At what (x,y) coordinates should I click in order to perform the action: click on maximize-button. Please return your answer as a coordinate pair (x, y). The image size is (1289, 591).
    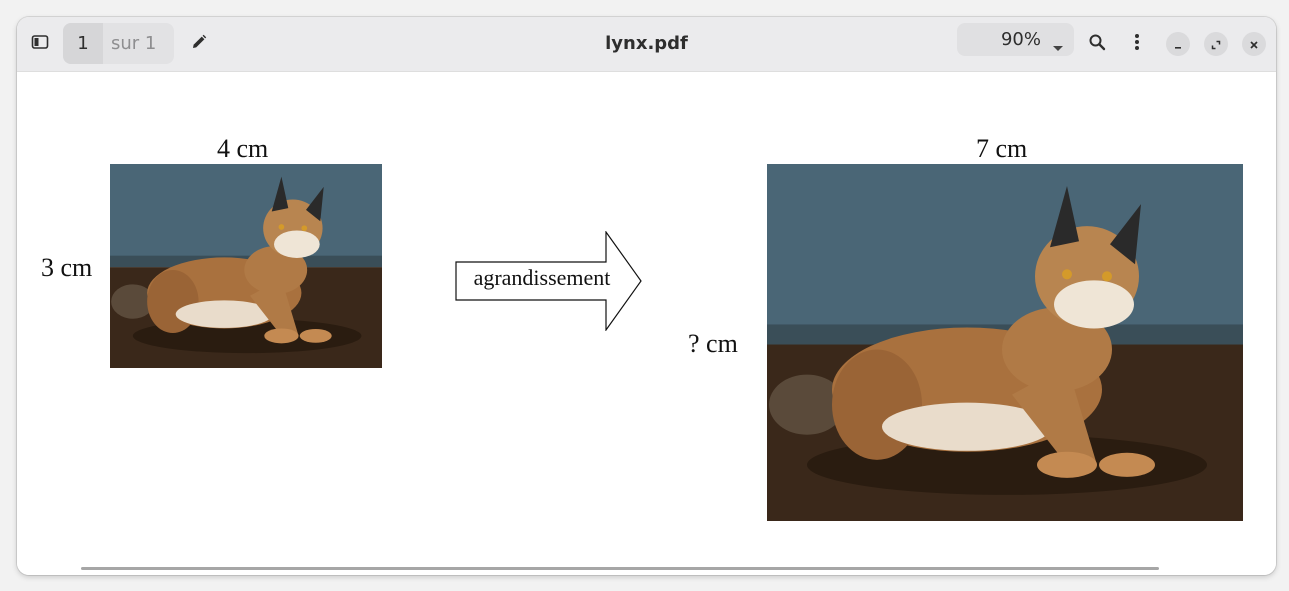
    Looking at the image, I should click on (1216, 44).